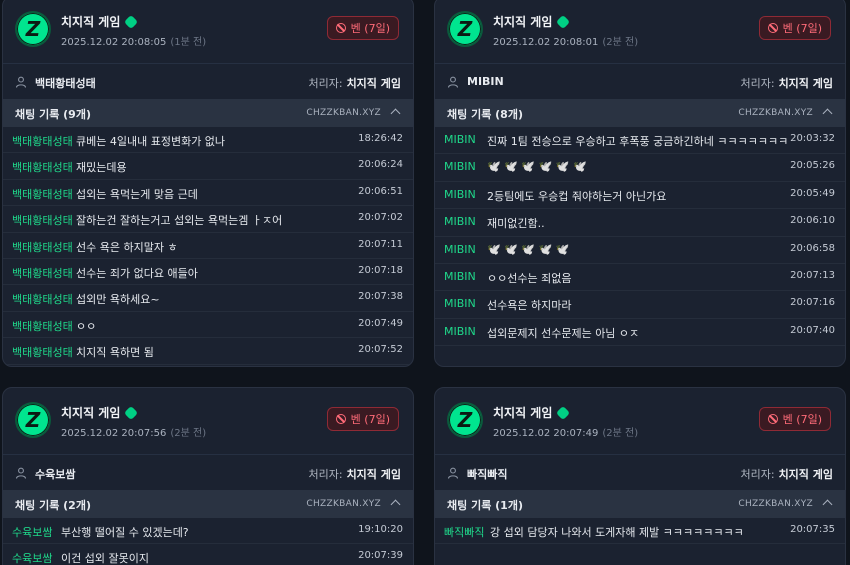 This screenshot has width=850, height=565. I want to click on chat-nick: 빠직빠직, so click(464, 532).